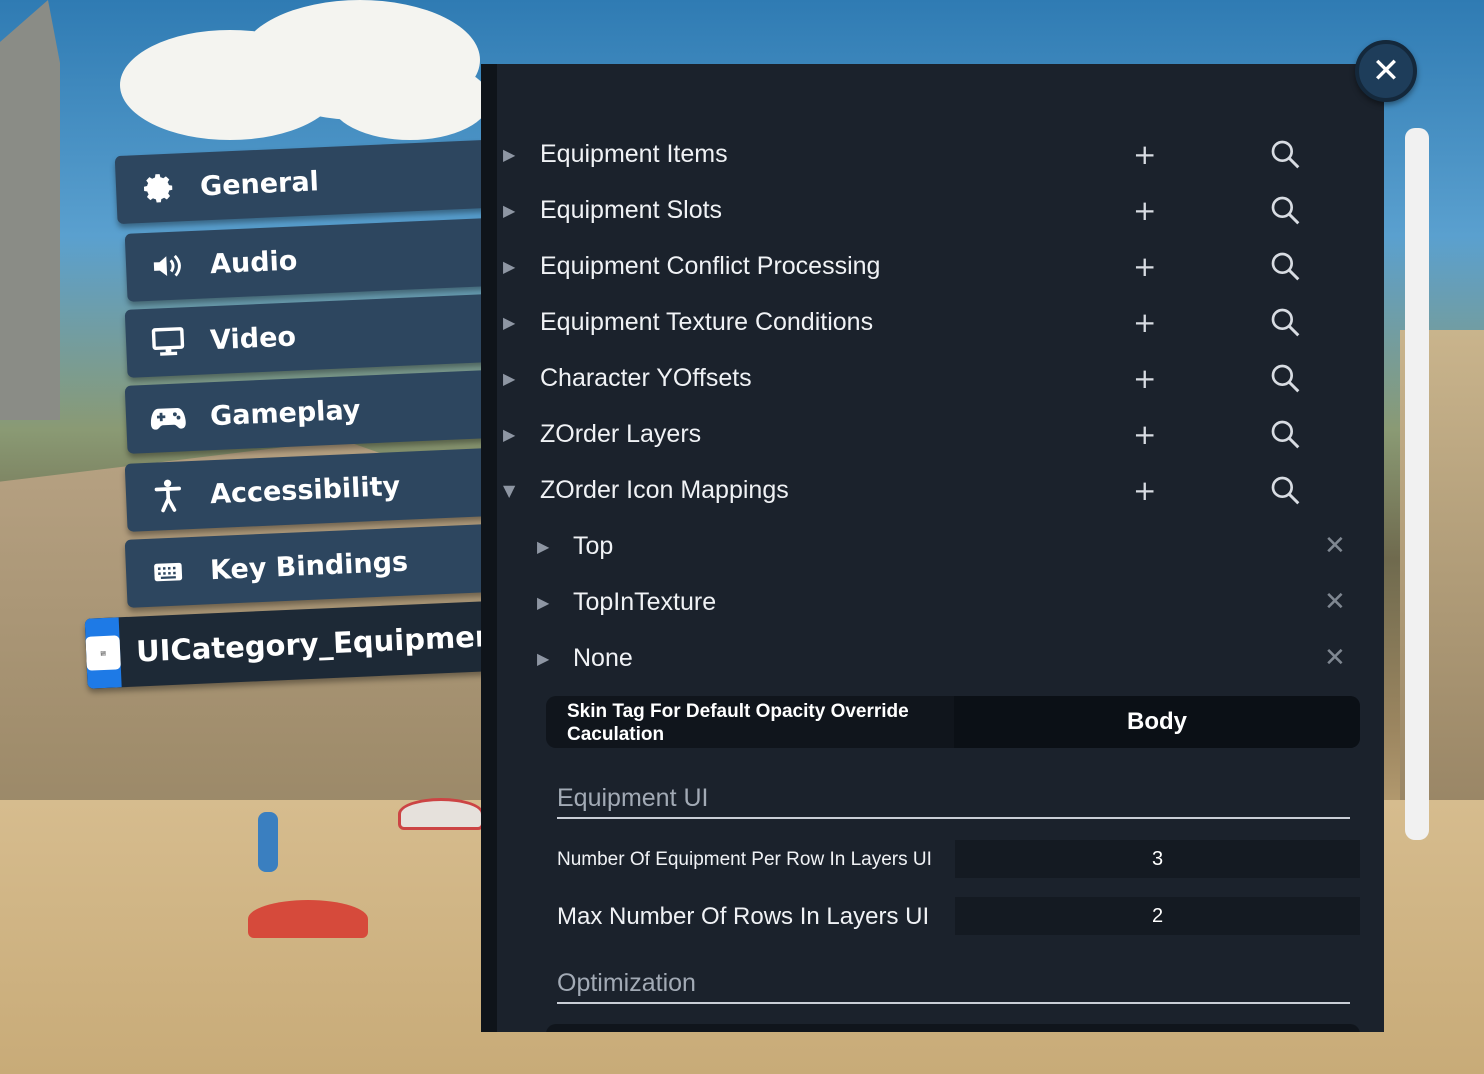  Describe the element at coordinates (168, 418) in the screenshot. I see `gamepad-icon` at that location.